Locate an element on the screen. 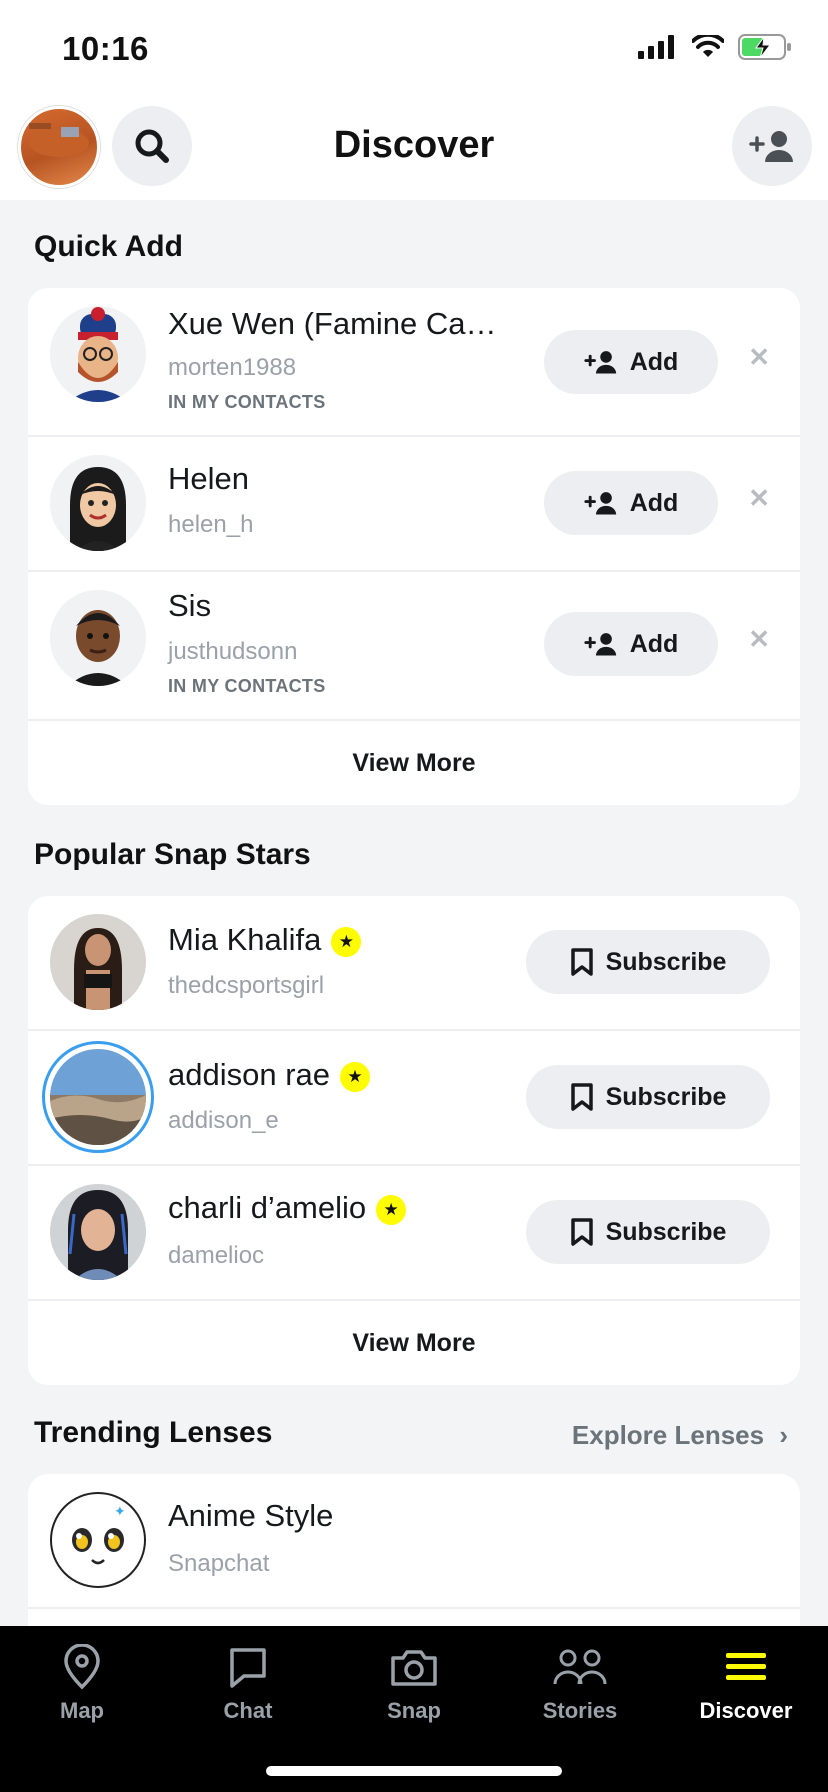 This screenshot has height=1792, width=828. tab-map-label: Map is located at coordinates (82, 1710).